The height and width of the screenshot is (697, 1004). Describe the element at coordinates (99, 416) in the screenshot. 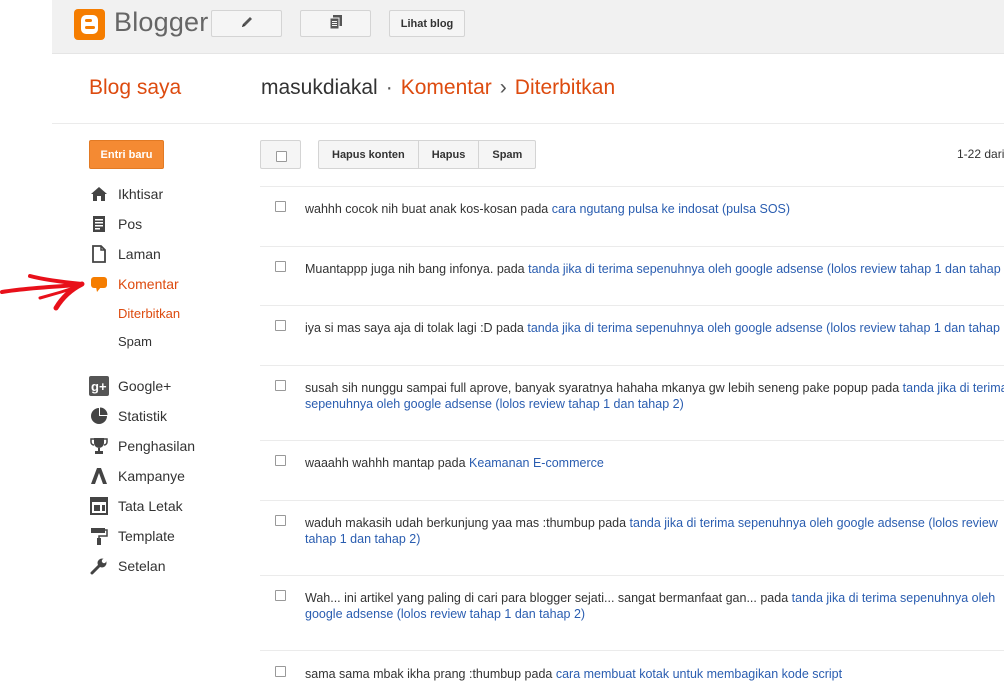

I see `pie-chart-icon` at that location.